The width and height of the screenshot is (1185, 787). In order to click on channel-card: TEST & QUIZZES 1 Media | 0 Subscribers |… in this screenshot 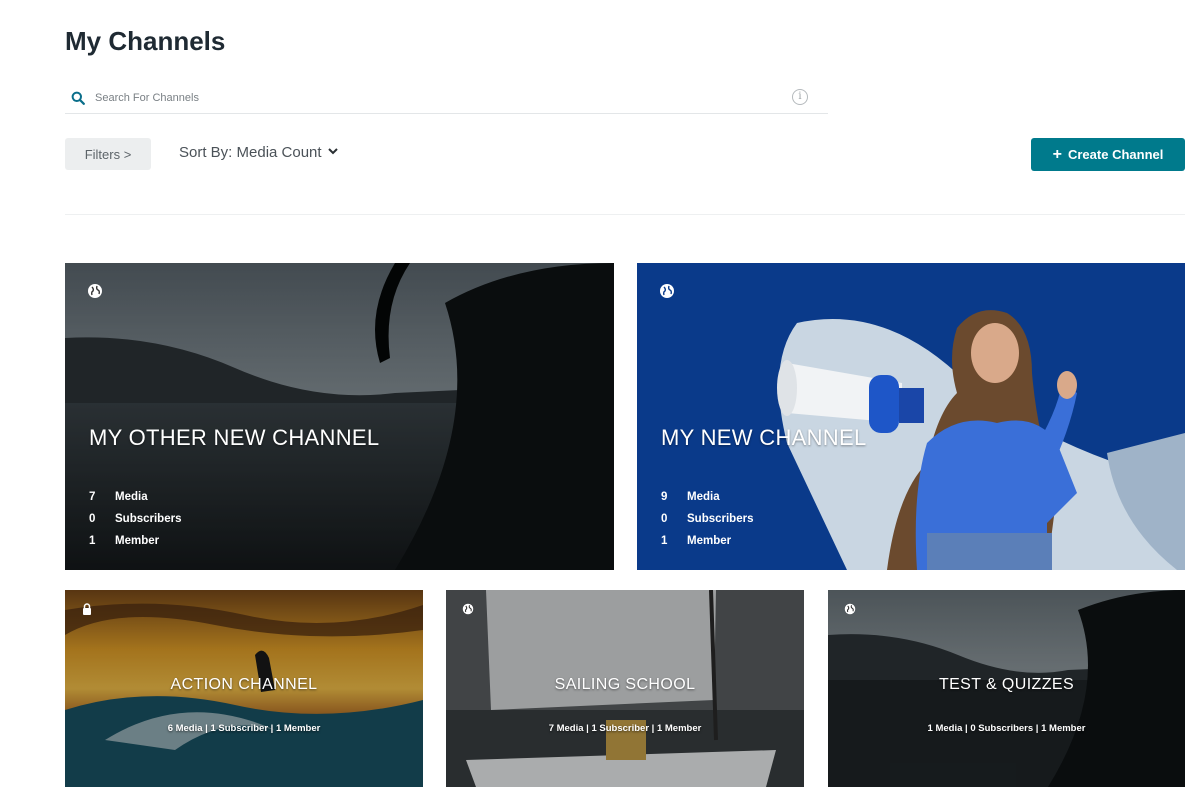, I will do `click(1006, 688)`.